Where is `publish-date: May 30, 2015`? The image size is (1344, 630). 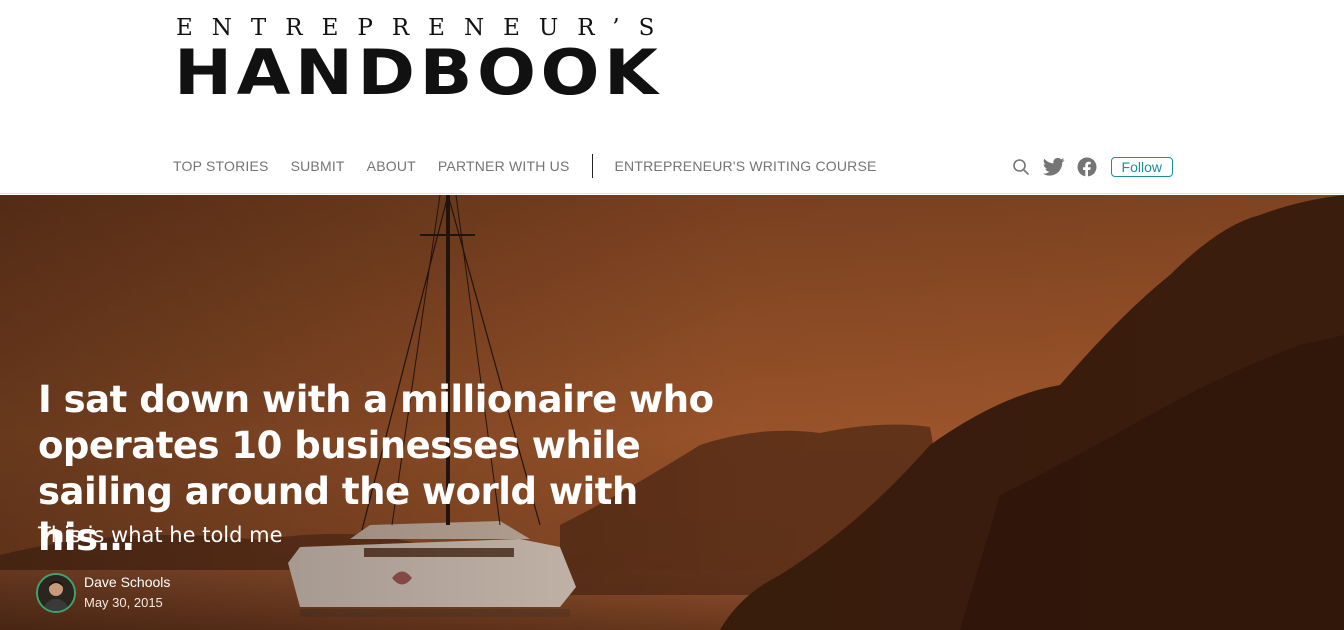
publish-date: May 30, 2015 is located at coordinates (123, 602).